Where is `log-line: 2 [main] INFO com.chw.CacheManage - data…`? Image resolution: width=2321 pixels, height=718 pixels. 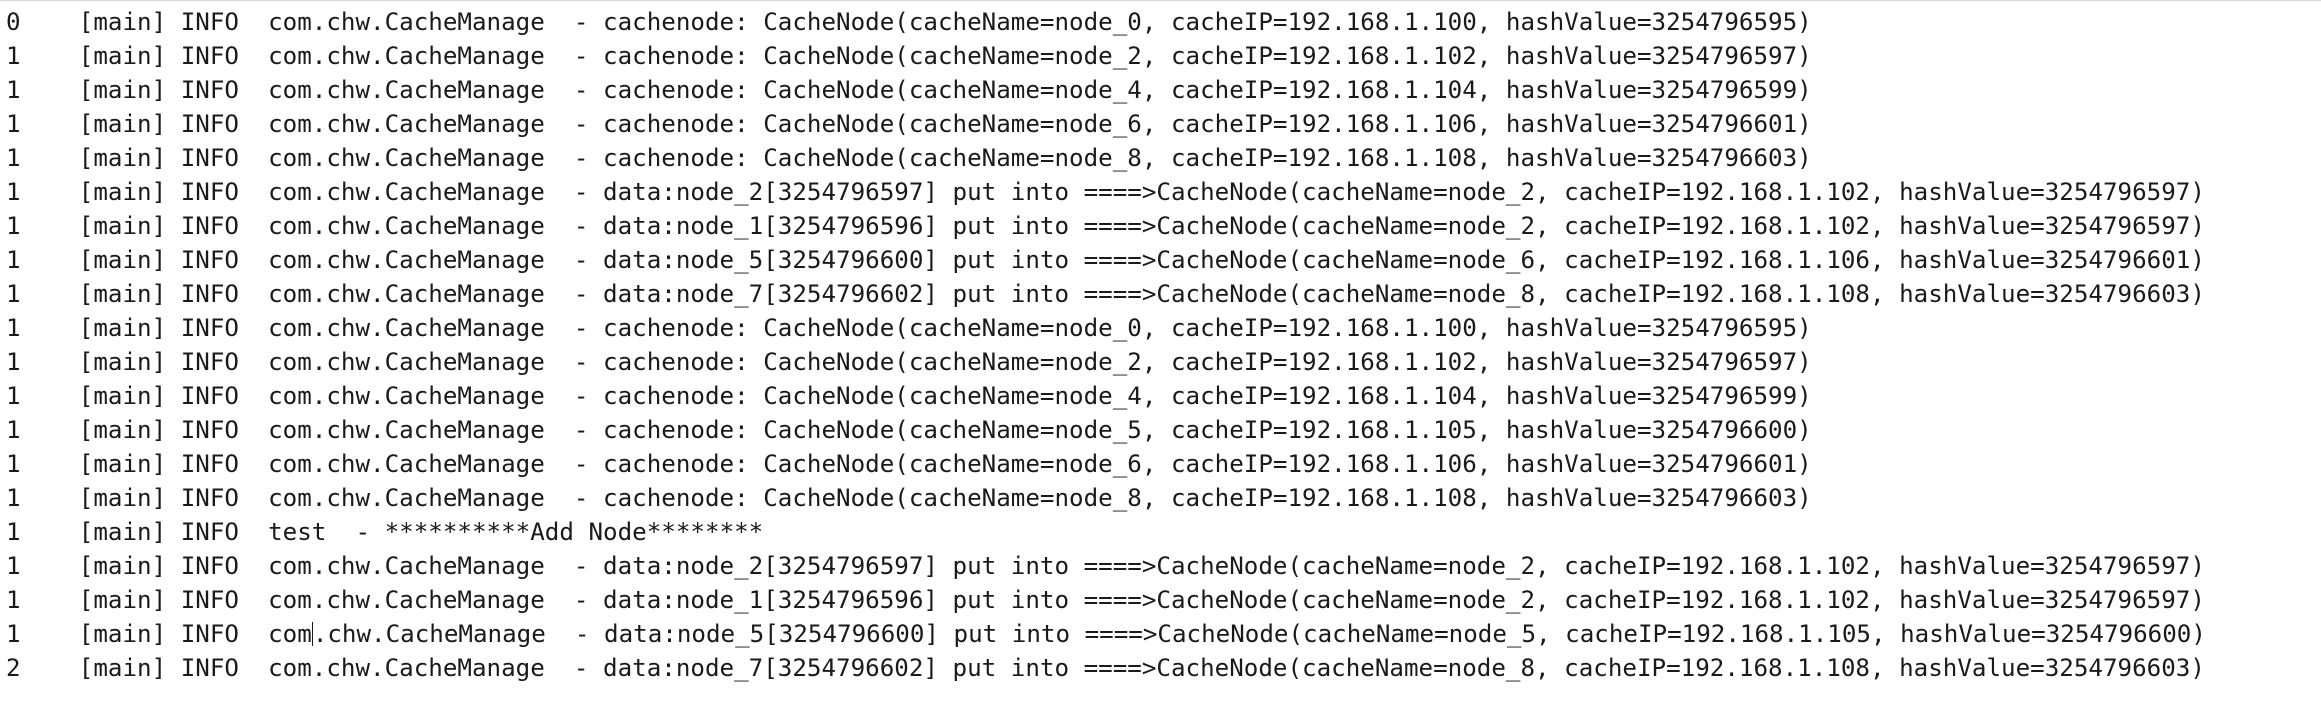 log-line: 2 [main] INFO com.chw.CacheManage - data… is located at coordinates (1105, 668).